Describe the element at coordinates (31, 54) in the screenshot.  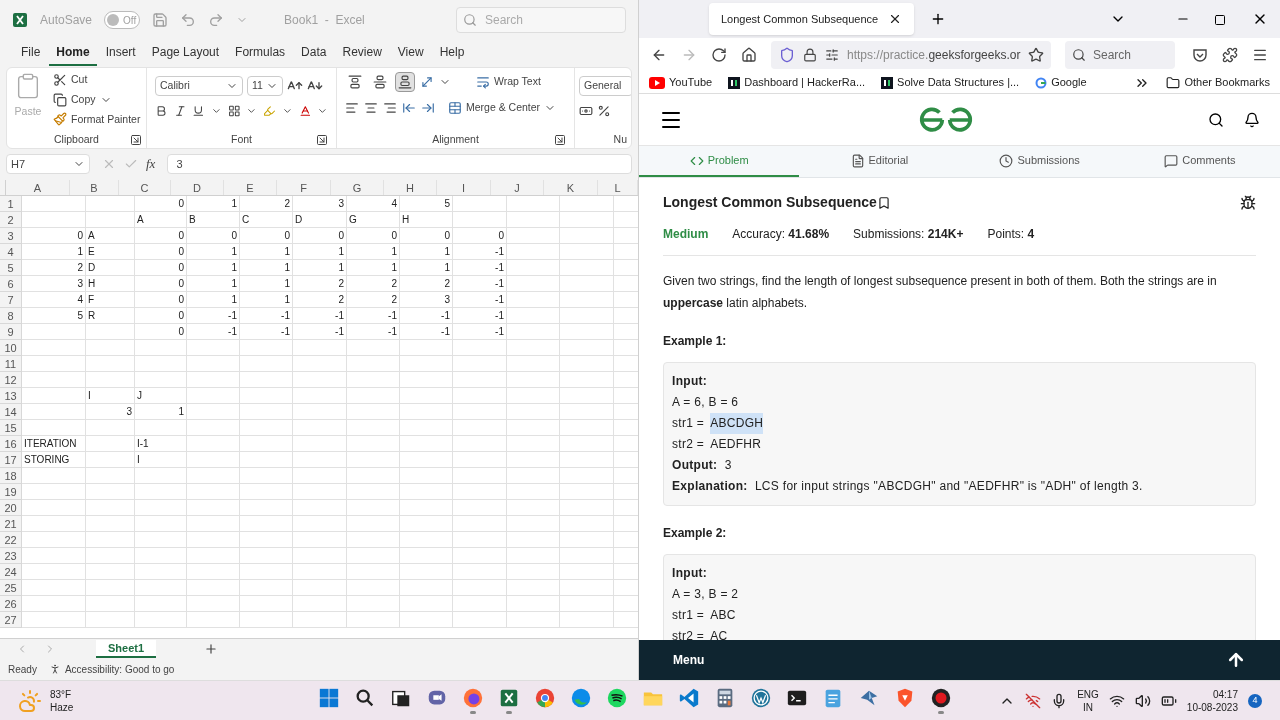
I see `ribbon-tab: File` at that location.